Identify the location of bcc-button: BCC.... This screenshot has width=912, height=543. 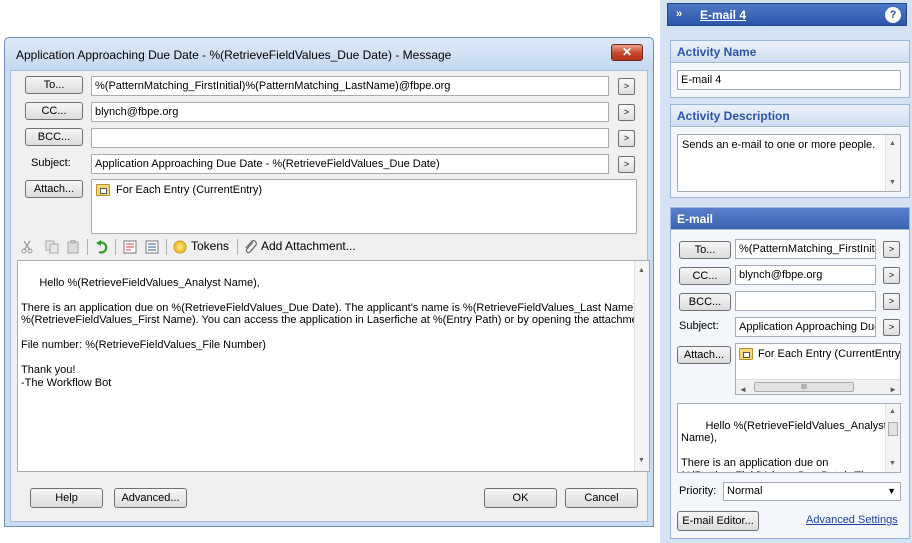
(54, 137).